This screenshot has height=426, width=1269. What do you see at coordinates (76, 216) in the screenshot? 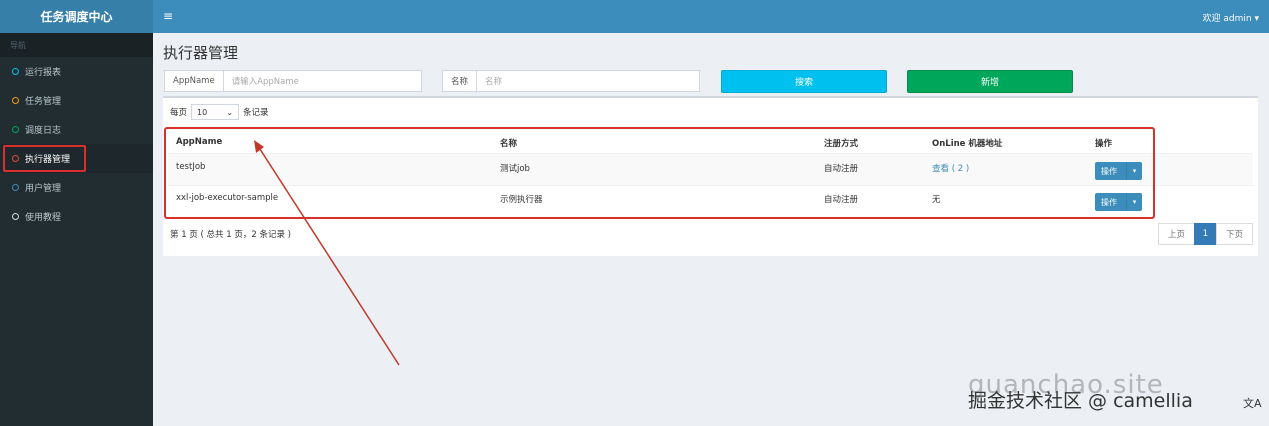
I see `sidebar-item-help: 使用教程` at bounding box center [76, 216].